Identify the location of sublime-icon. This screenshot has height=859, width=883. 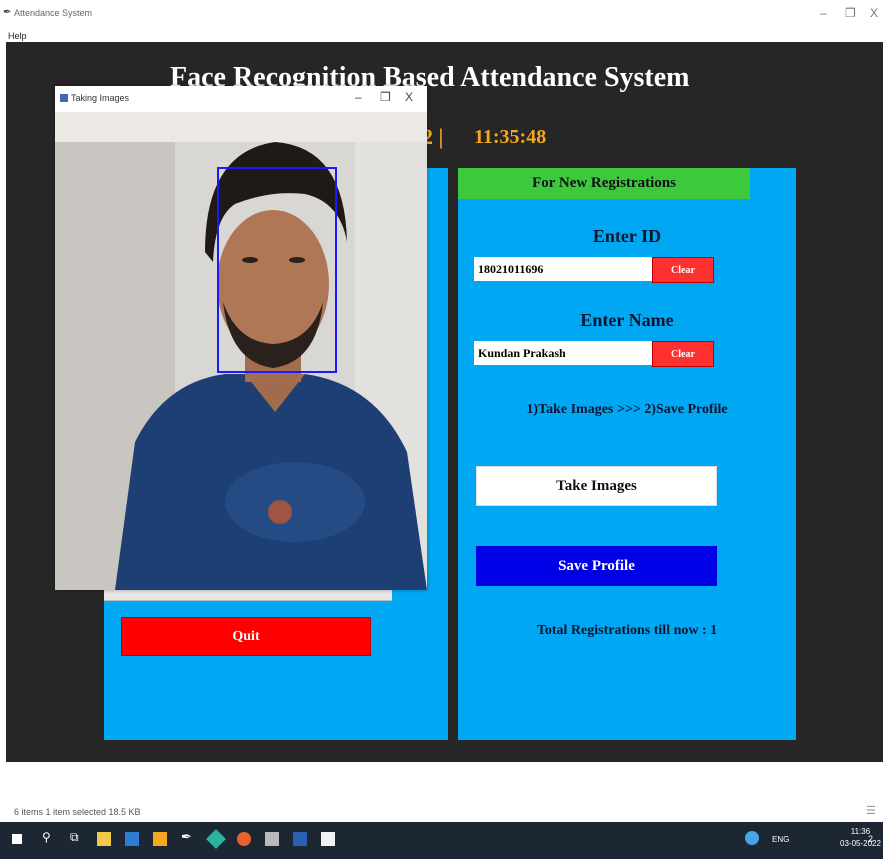
(160, 839).